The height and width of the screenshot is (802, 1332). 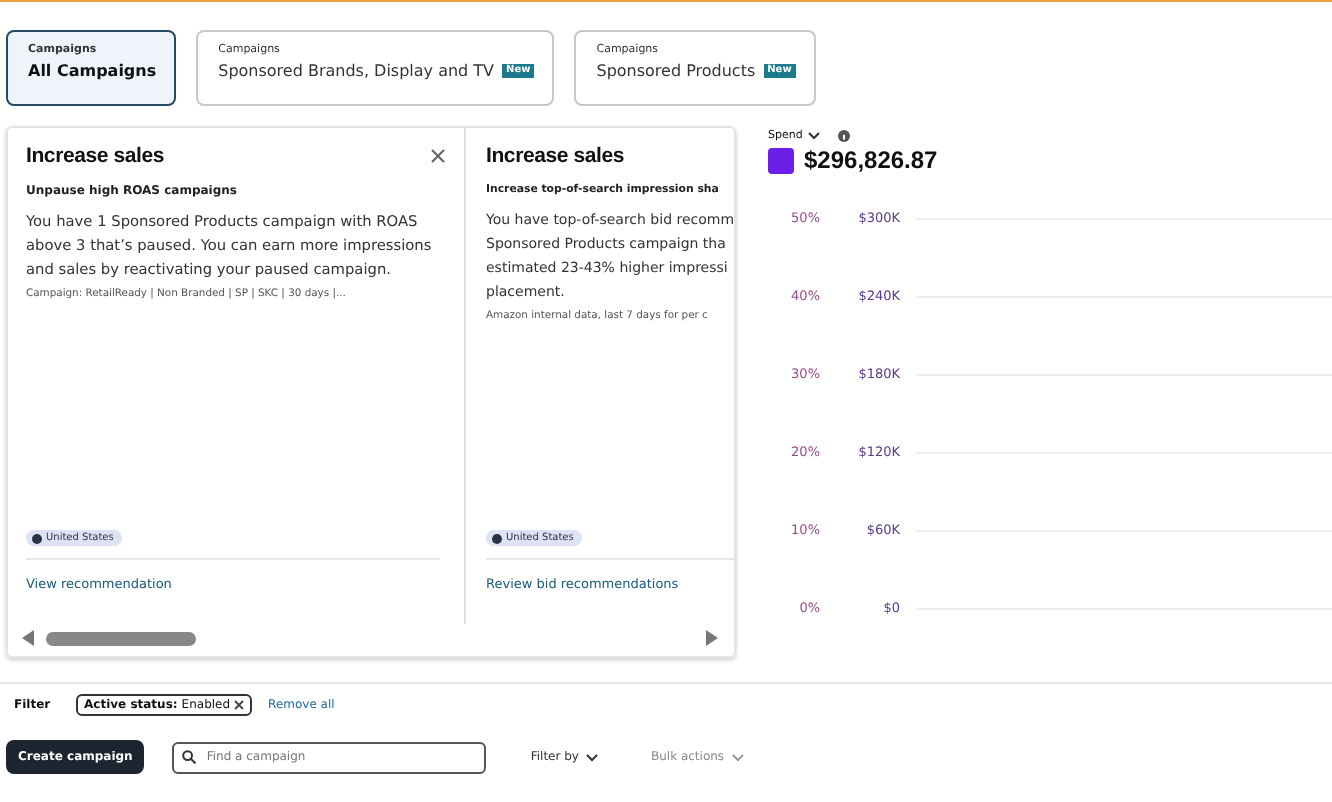 What do you see at coordinates (844, 136) in the screenshot?
I see `info-icon` at bounding box center [844, 136].